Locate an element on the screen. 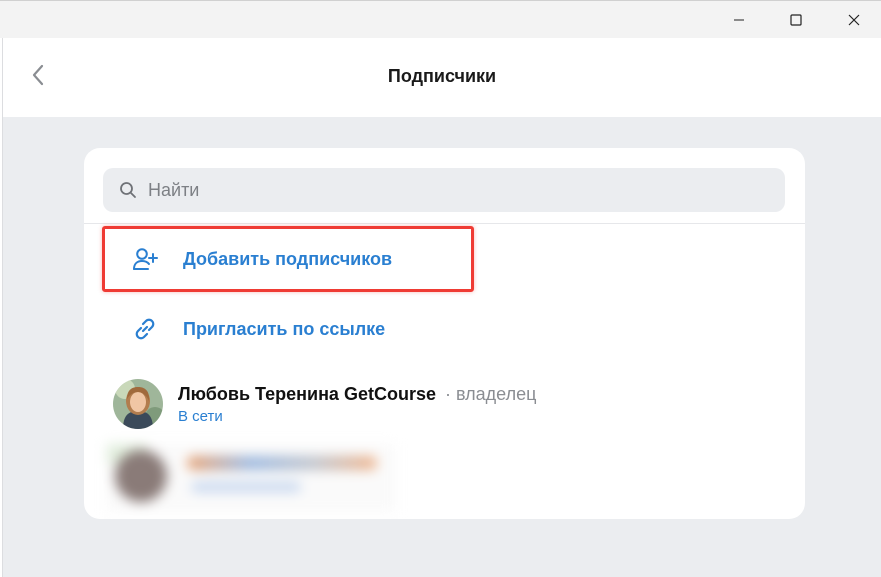 Image resolution: width=881 pixels, height=577 pixels. divider is located at coordinates (444, 223).